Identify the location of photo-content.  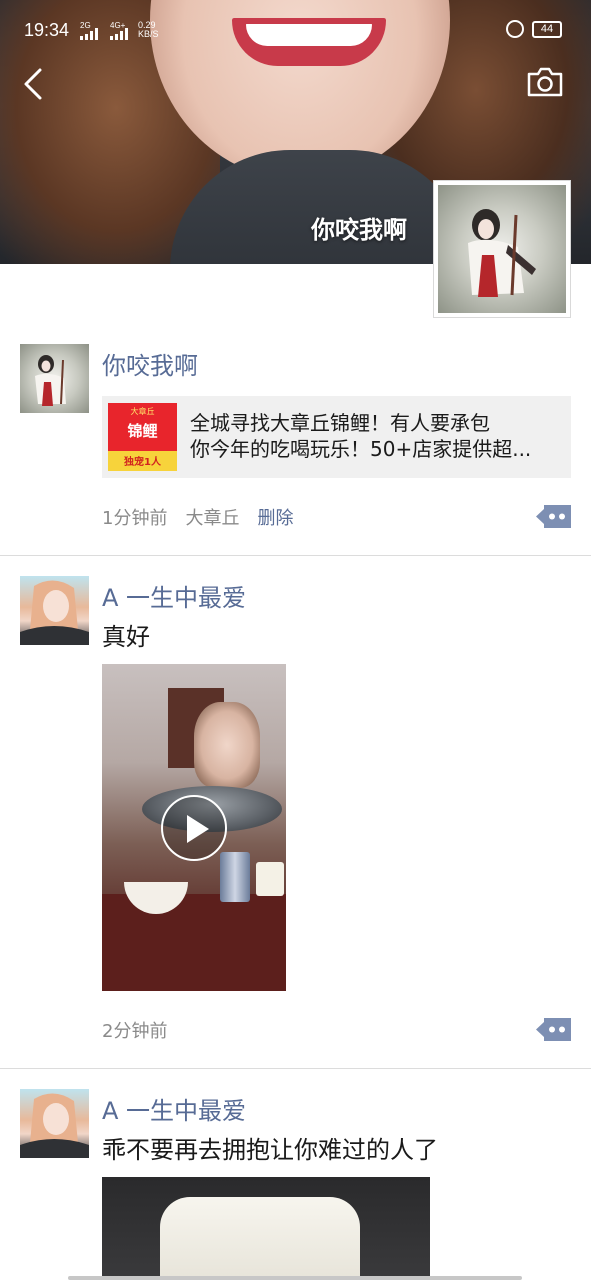
(260, 1238).